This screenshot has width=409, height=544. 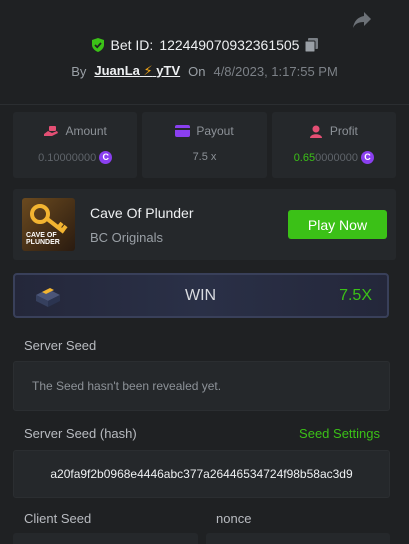 I want to click on by-label: By, so click(x=79, y=71).